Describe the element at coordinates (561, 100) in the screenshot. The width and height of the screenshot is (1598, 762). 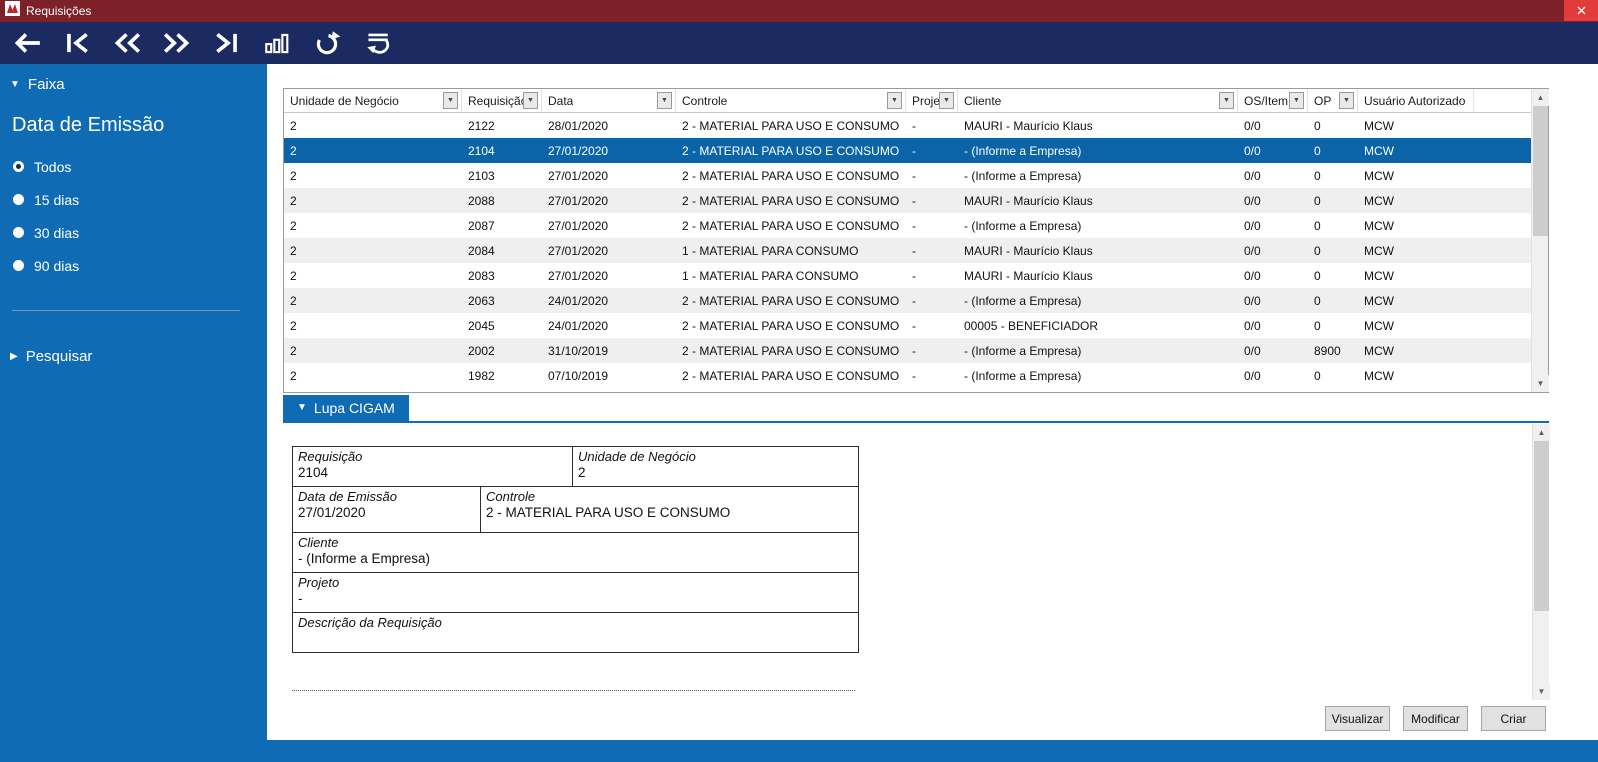
I see `column-label: Data` at that location.